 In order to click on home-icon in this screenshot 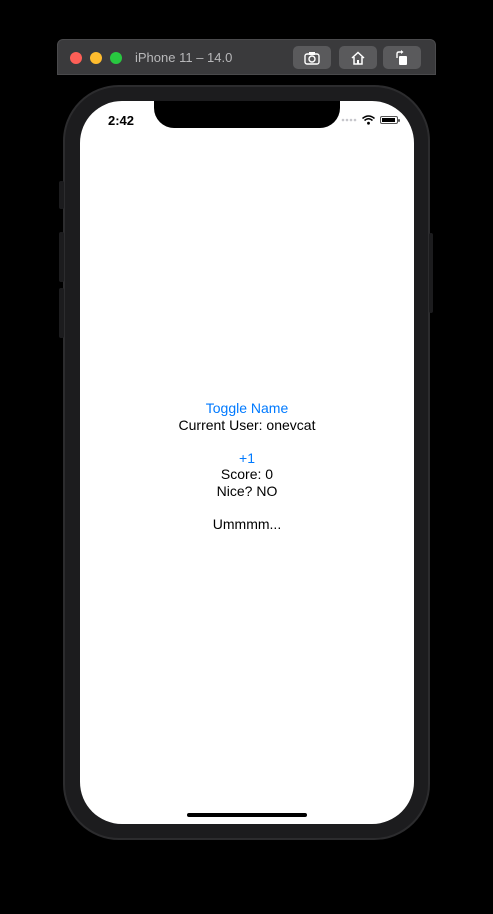, I will do `click(358, 57)`.